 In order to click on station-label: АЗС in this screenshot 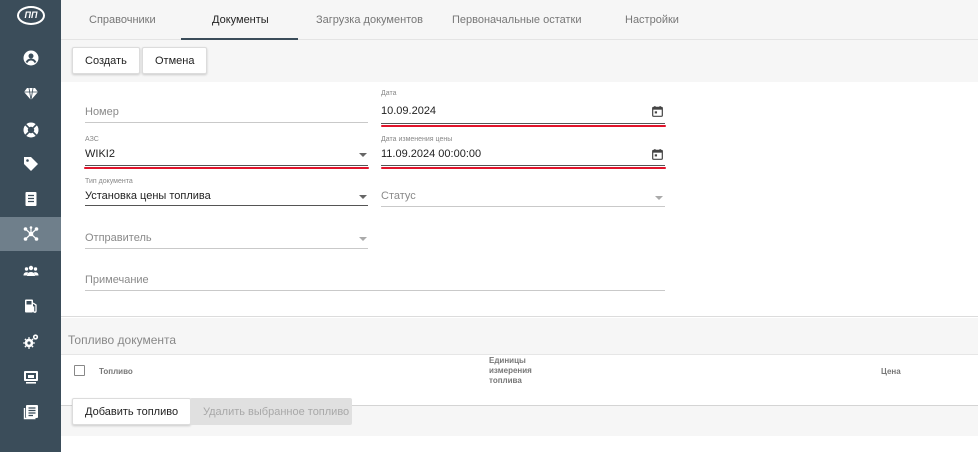, I will do `click(92, 139)`.